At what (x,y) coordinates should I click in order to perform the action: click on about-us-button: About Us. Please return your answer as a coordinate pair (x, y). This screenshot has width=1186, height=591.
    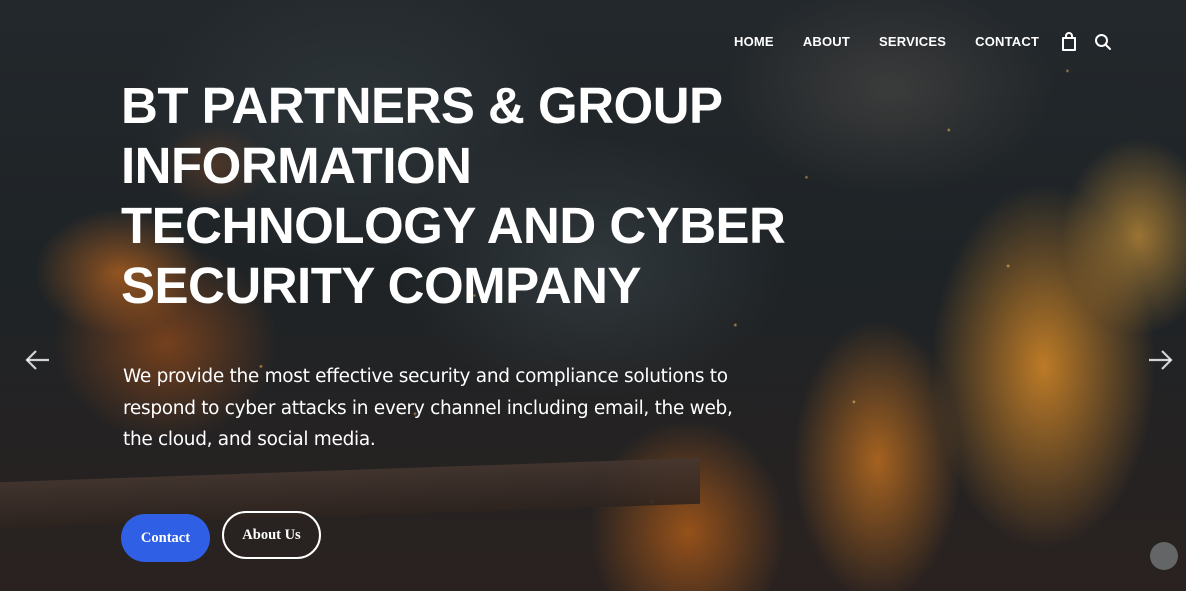
    Looking at the image, I should click on (271, 535).